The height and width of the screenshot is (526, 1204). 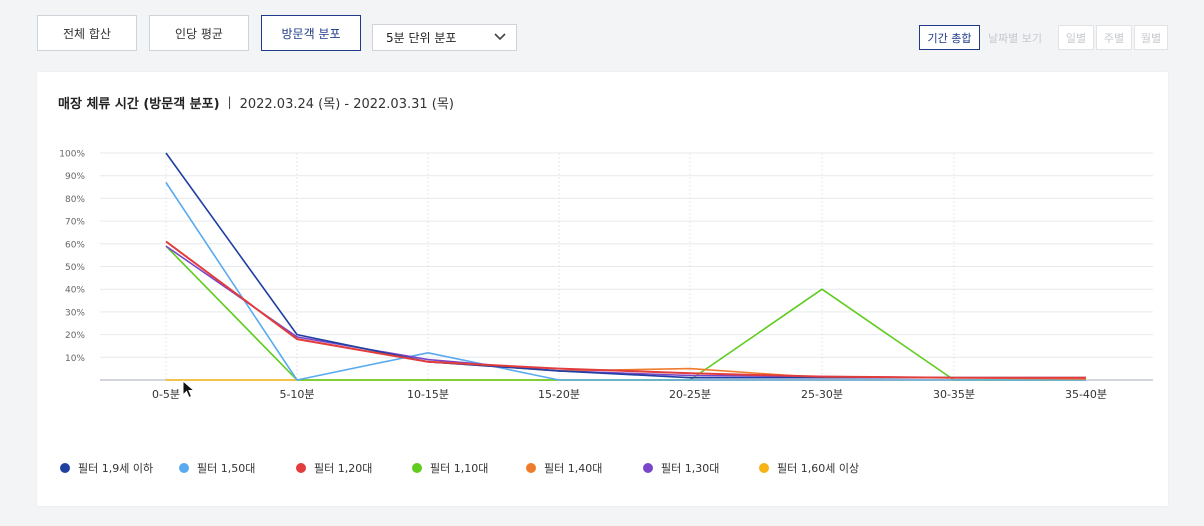 I want to click on legend-label: 필터 1,9세 이하, so click(x=116, y=468).